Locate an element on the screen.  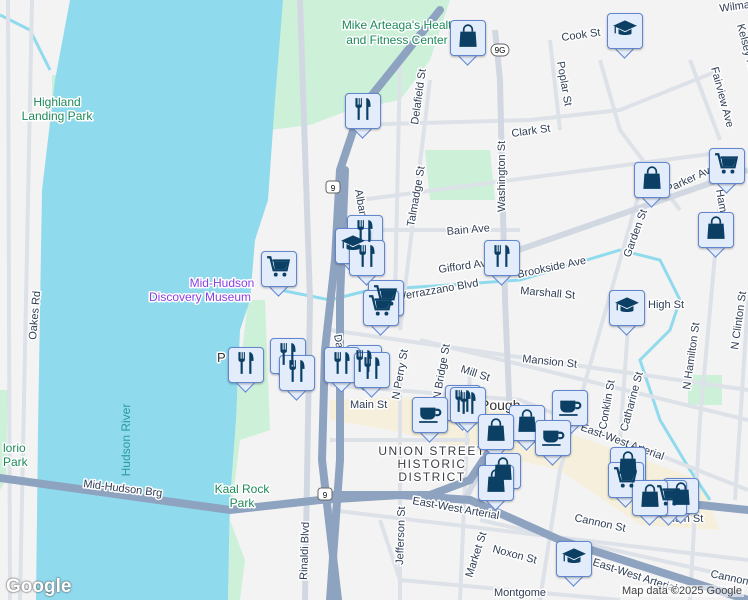
ny-9g-shield: 9G is located at coordinates (500, 50).